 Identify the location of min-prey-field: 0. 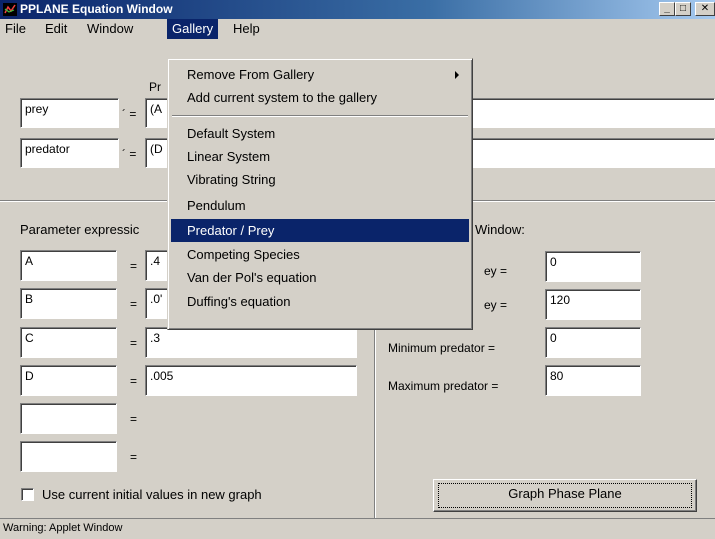
(593, 266).